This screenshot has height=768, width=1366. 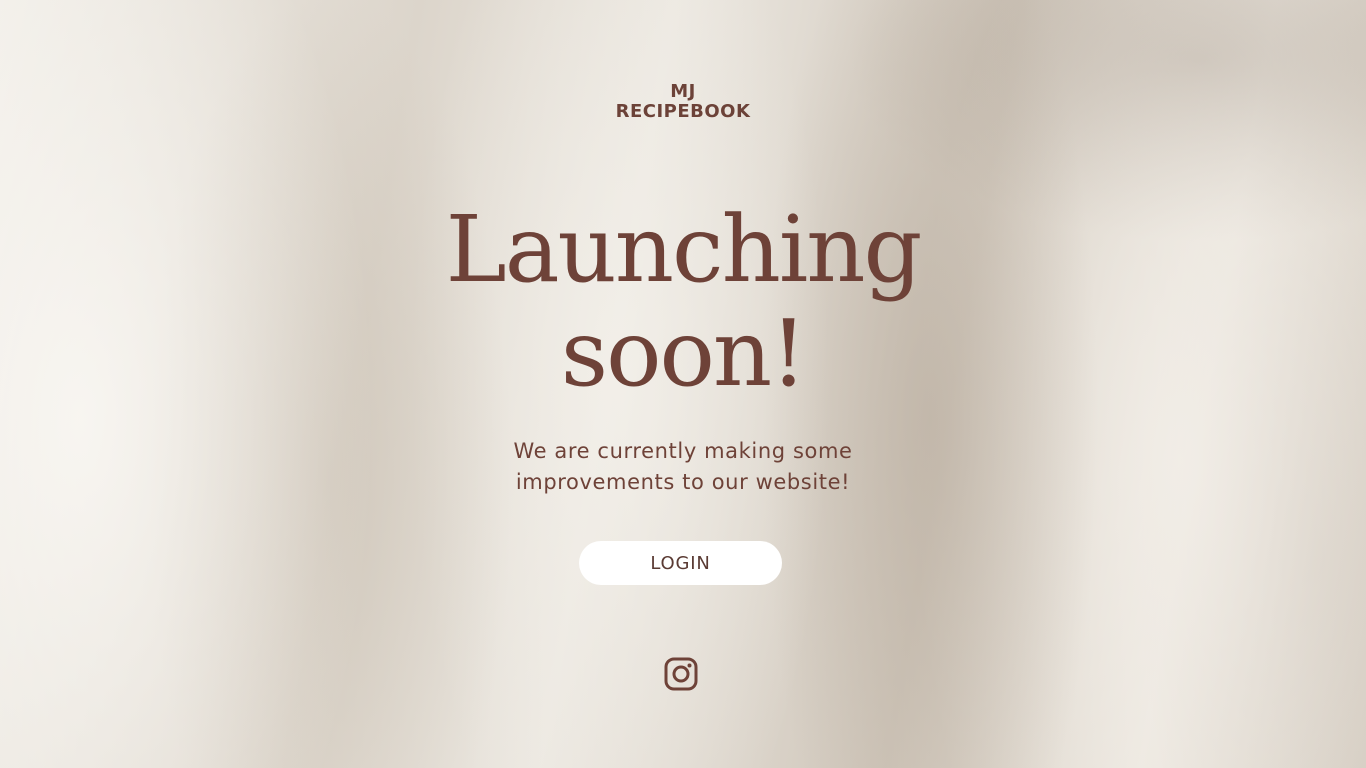 I want to click on title-line-2: soon!, so click(x=683, y=353).